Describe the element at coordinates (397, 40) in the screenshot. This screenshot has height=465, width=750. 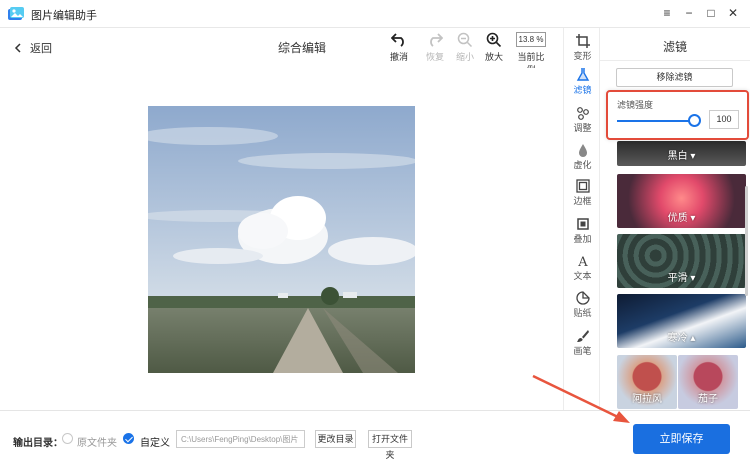
I see `undo-icon` at that location.